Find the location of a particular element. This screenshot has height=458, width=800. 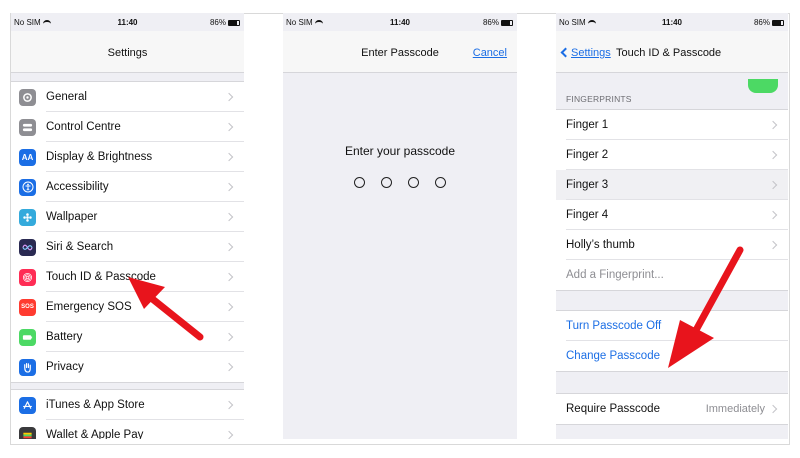

settings-item-label: Wallet & Apple Pay is located at coordinates (95, 434).